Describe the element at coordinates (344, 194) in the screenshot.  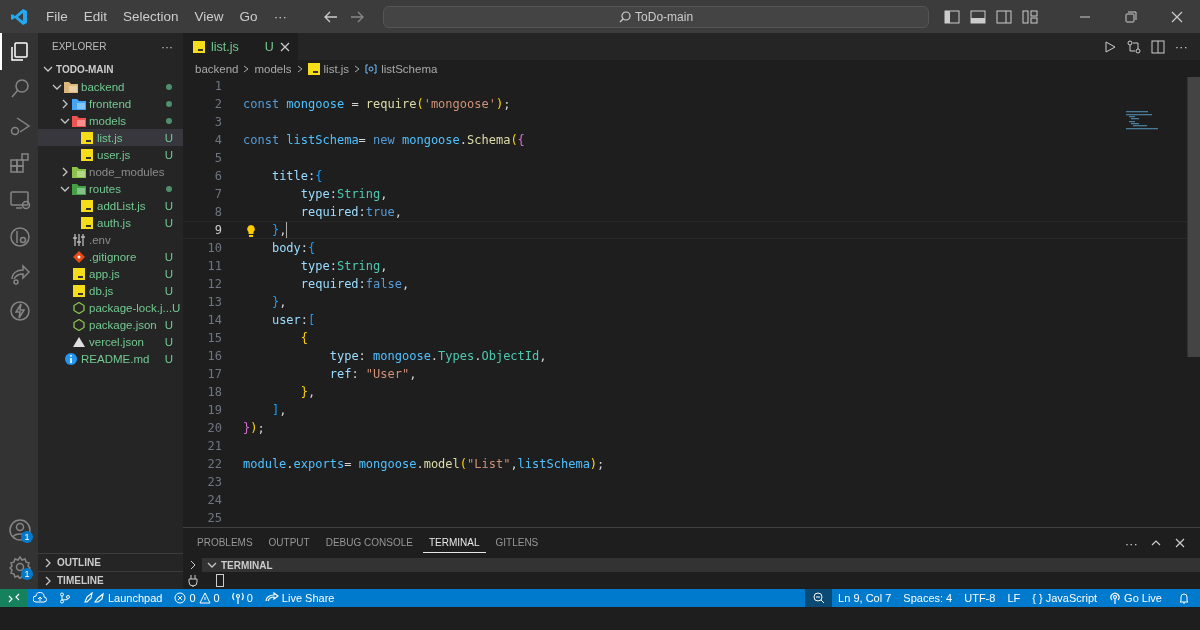
I see `code-line: type:String,` at that location.